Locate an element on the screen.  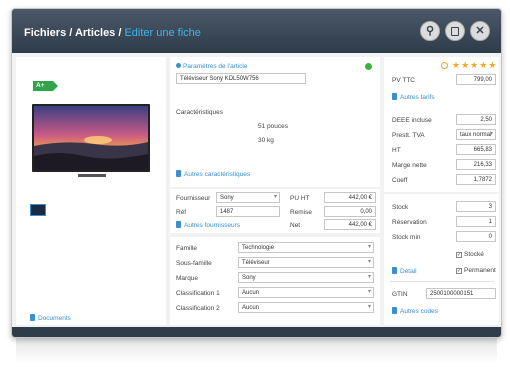
breadcrumb-current: Editer une fiche is located at coordinates (162, 33).